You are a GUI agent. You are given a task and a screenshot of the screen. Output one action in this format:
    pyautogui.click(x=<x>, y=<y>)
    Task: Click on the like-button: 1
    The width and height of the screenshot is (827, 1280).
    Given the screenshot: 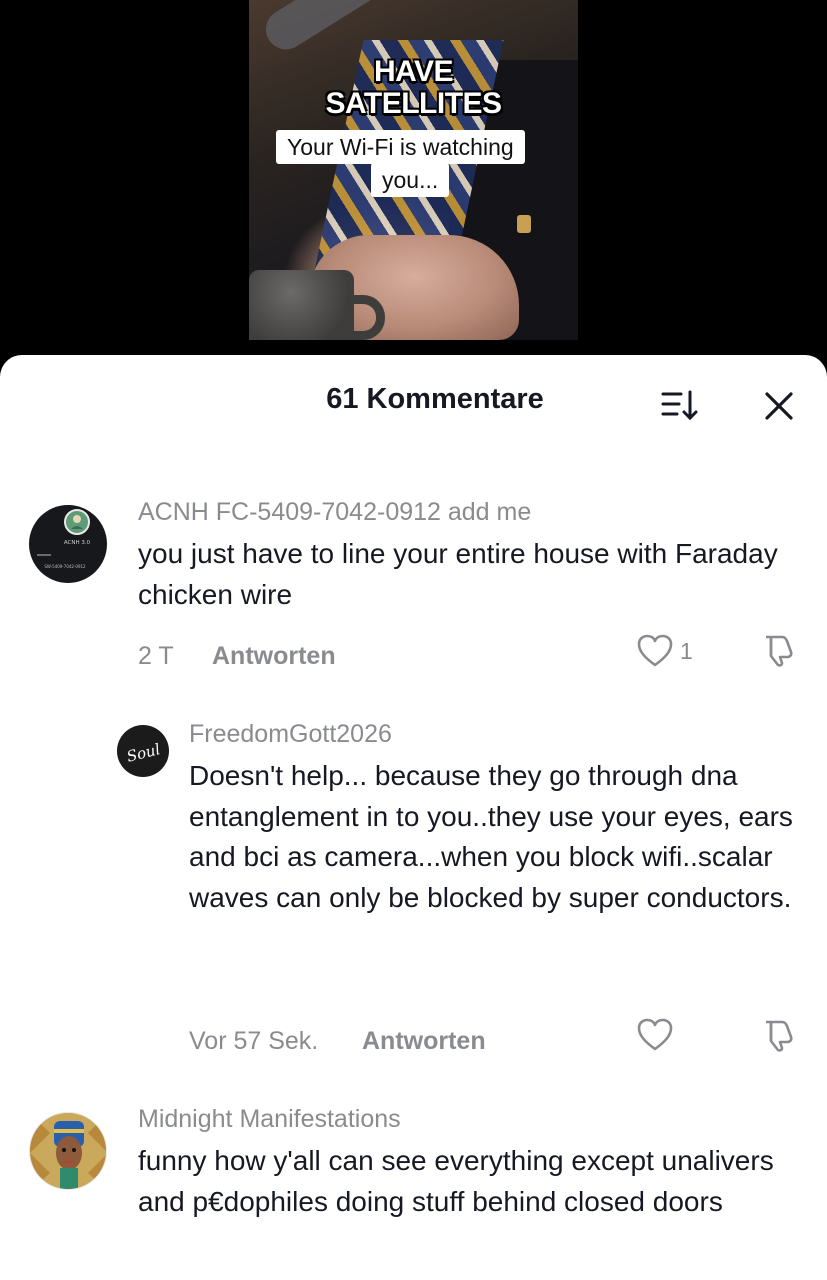 What is the action you would take?
    pyautogui.click(x=664, y=651)
    